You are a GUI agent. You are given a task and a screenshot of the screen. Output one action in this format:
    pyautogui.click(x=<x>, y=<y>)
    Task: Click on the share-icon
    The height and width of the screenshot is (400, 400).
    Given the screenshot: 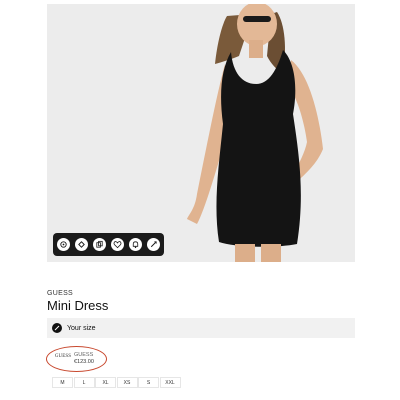 What is the action you would take?
    pyautogui.click(x=64, y=244)
    